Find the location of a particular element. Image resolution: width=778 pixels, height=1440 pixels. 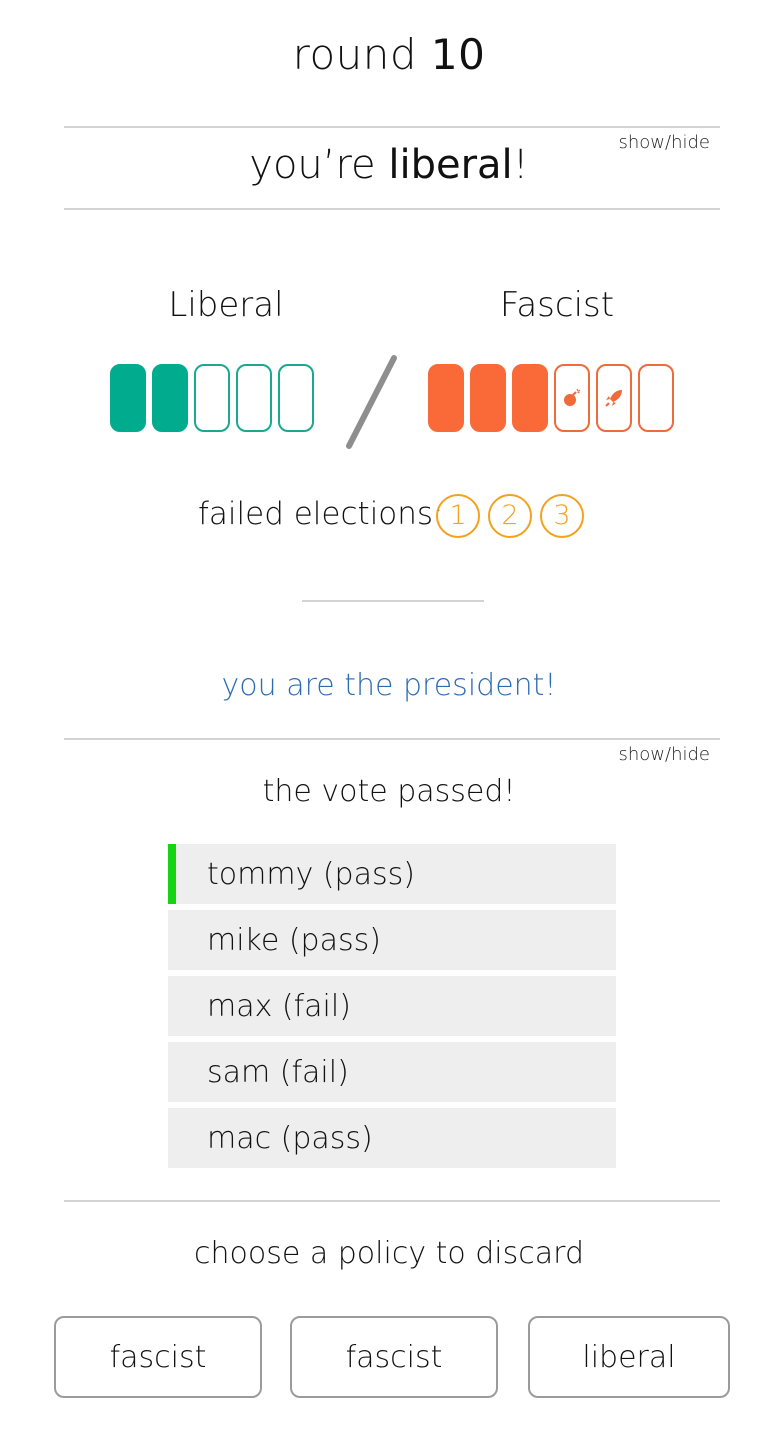

player-vote: tommy (pass) is located at coordinates (311, 874).